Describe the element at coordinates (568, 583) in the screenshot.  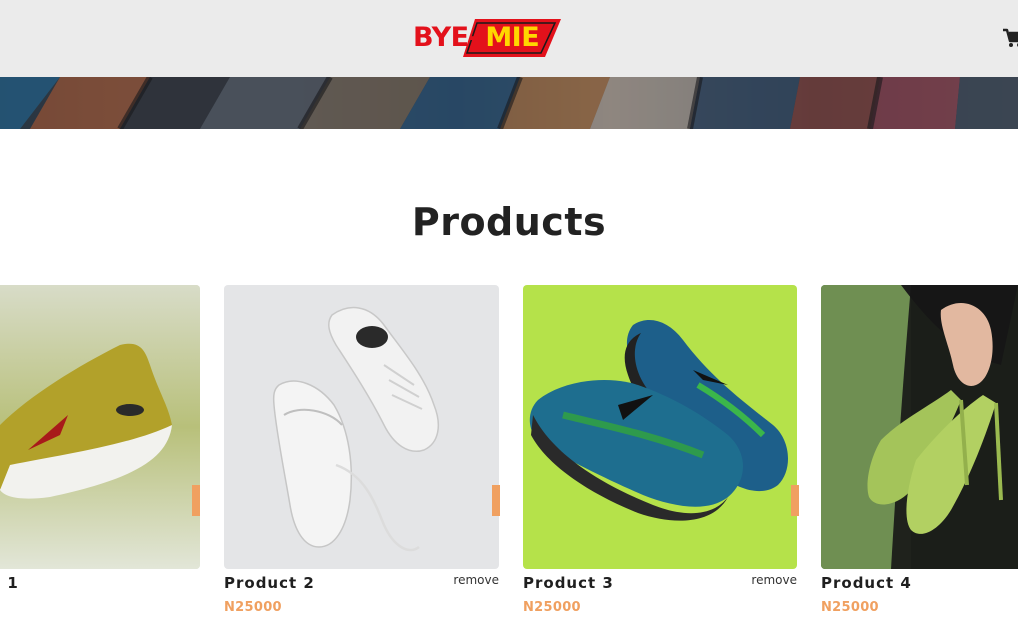
I see `product-name: Product 3` at that location.